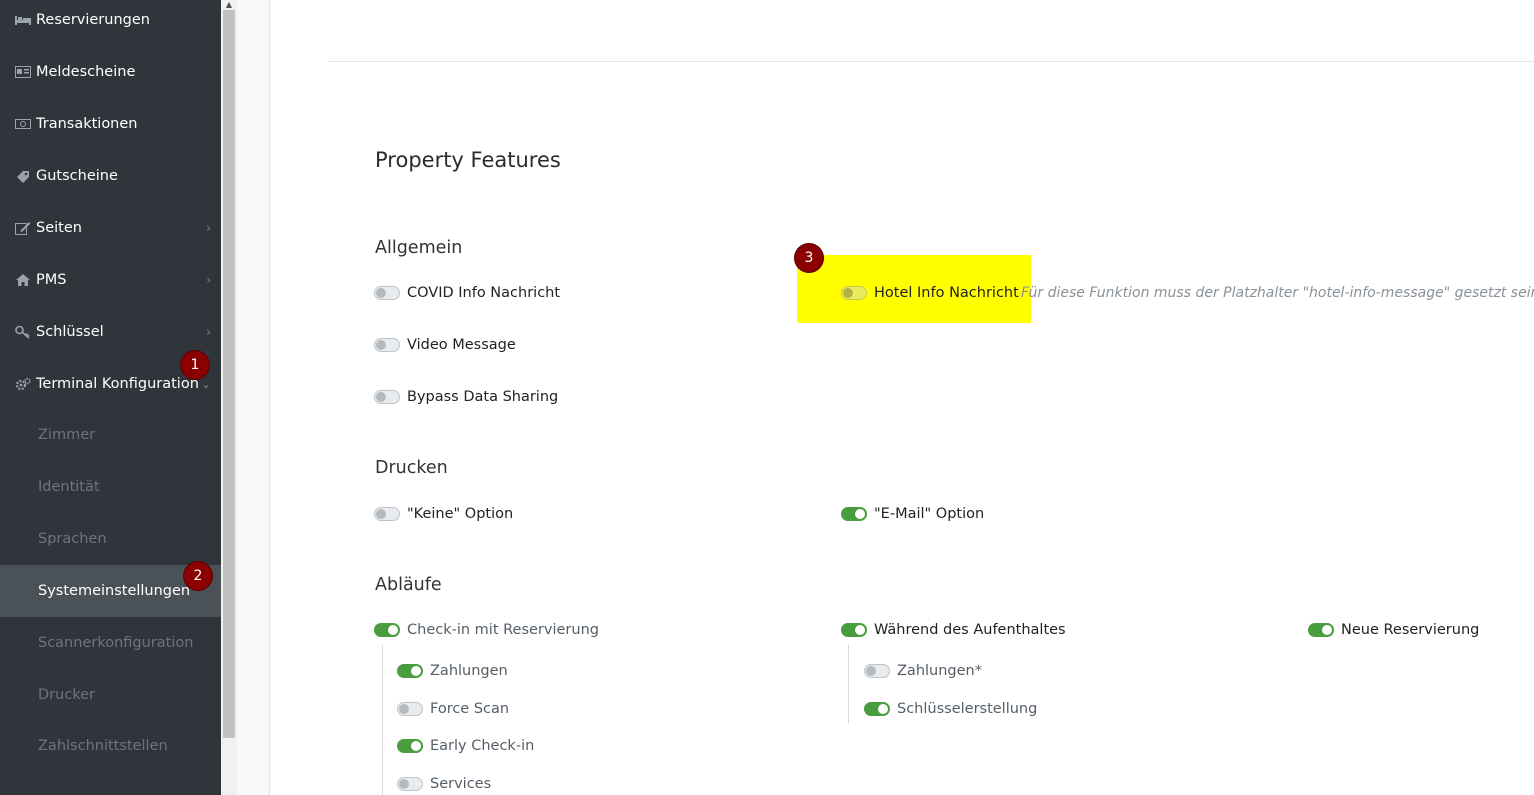  Describe the element at coordinates (23, 20) in the screenshot. I see `bed-icon` at that location.